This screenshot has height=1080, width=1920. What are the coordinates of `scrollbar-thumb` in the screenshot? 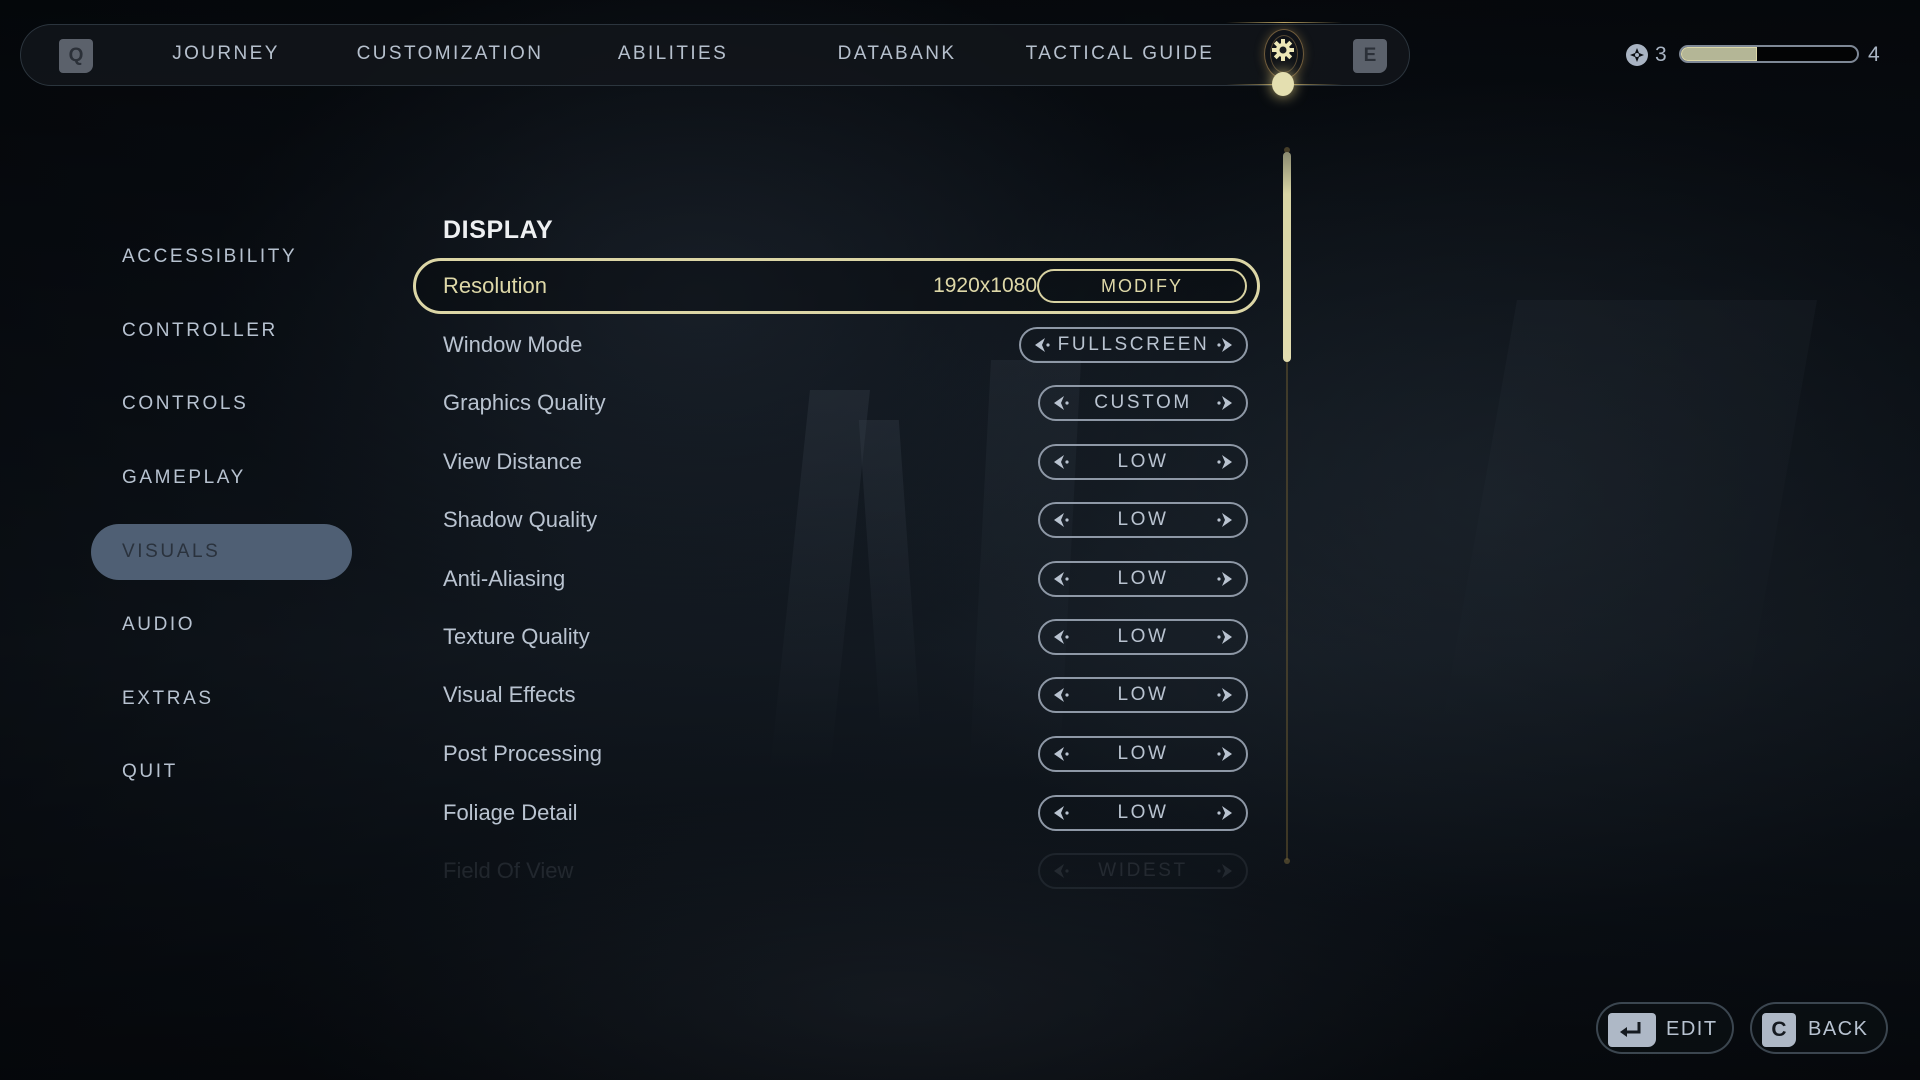 It's located at (1287, 257).